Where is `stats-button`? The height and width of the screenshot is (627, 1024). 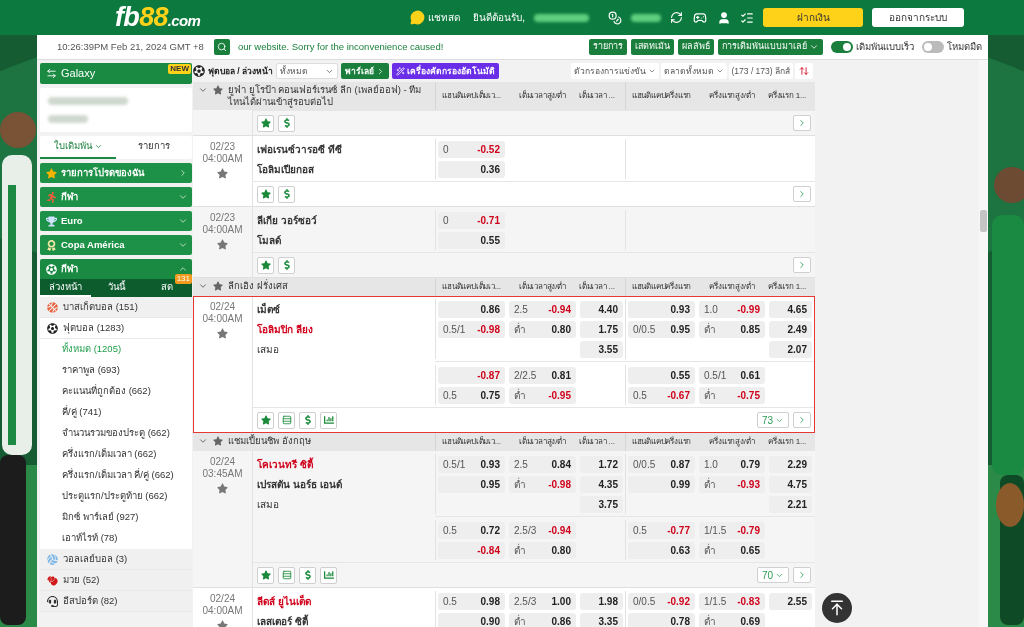
stats-button is located at coordinates (328, 420).